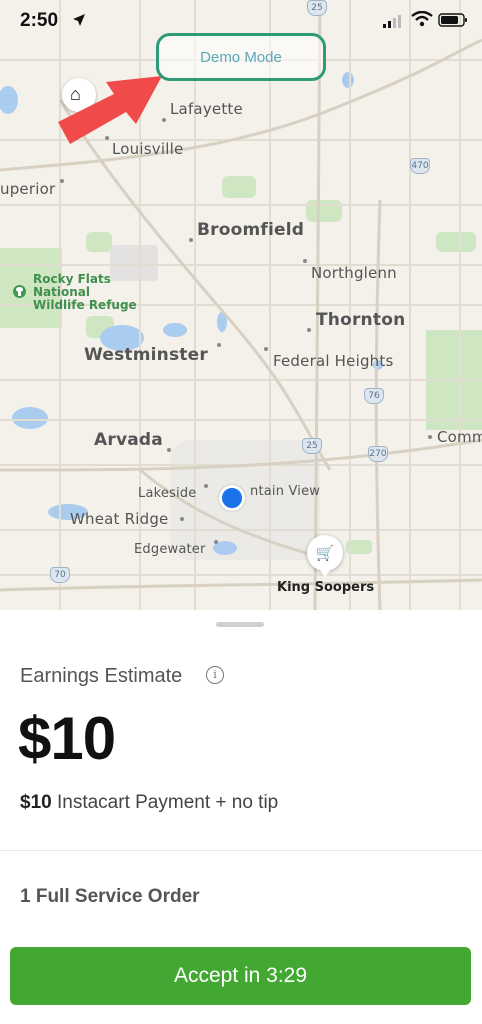  What do you see at coordinates (312, 446) in the screenshot?
I see `highway-shield: 25` at bounding box center [312, 446].